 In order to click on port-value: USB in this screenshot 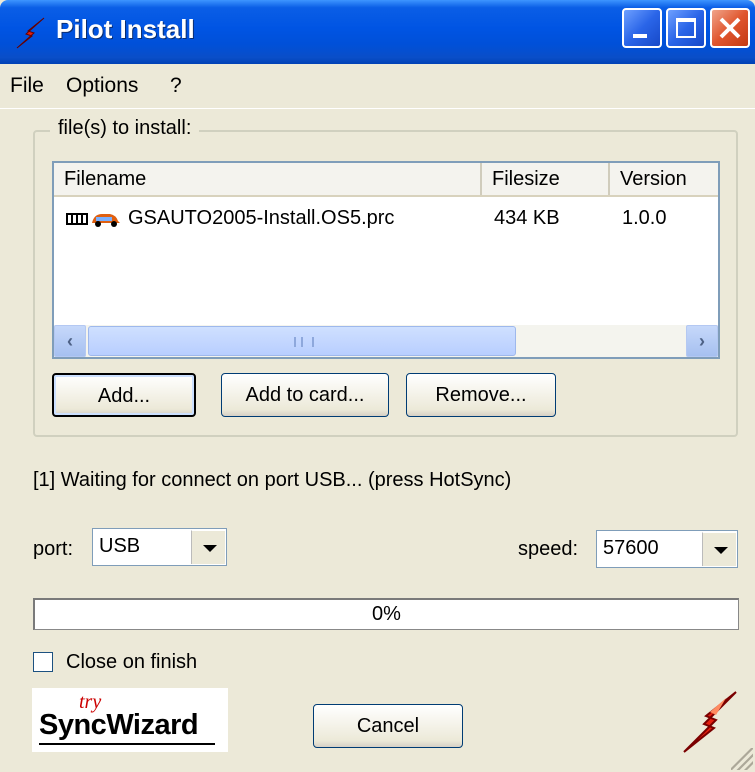, I will do `click(120, 546)`.